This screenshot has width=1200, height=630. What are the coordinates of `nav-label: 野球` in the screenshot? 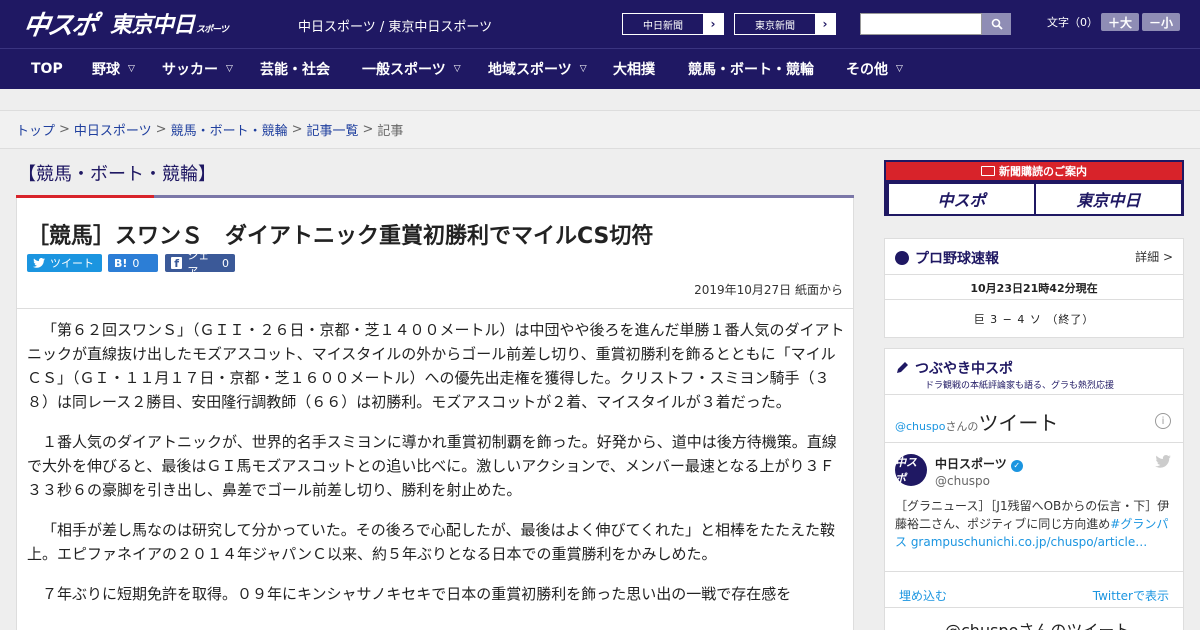 It's located at (106, 70).